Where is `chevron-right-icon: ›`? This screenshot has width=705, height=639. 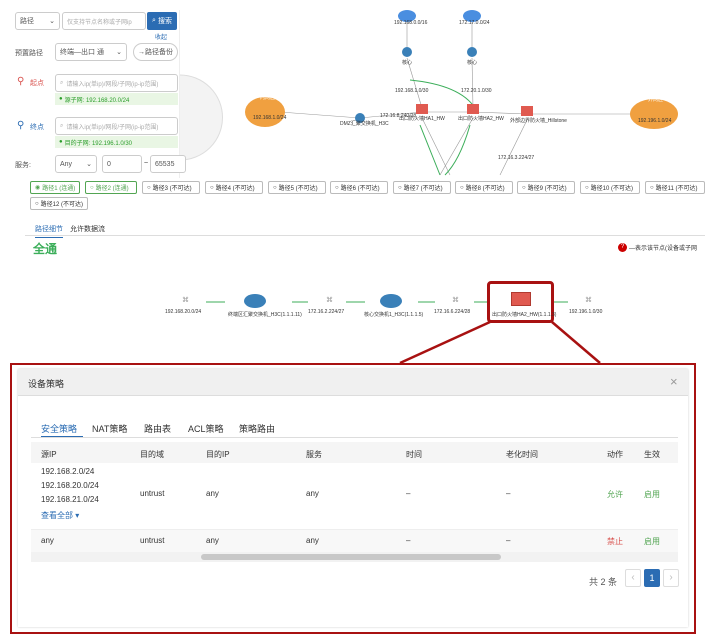
chevron-right-icon: › is located at coordinates (671, 577).